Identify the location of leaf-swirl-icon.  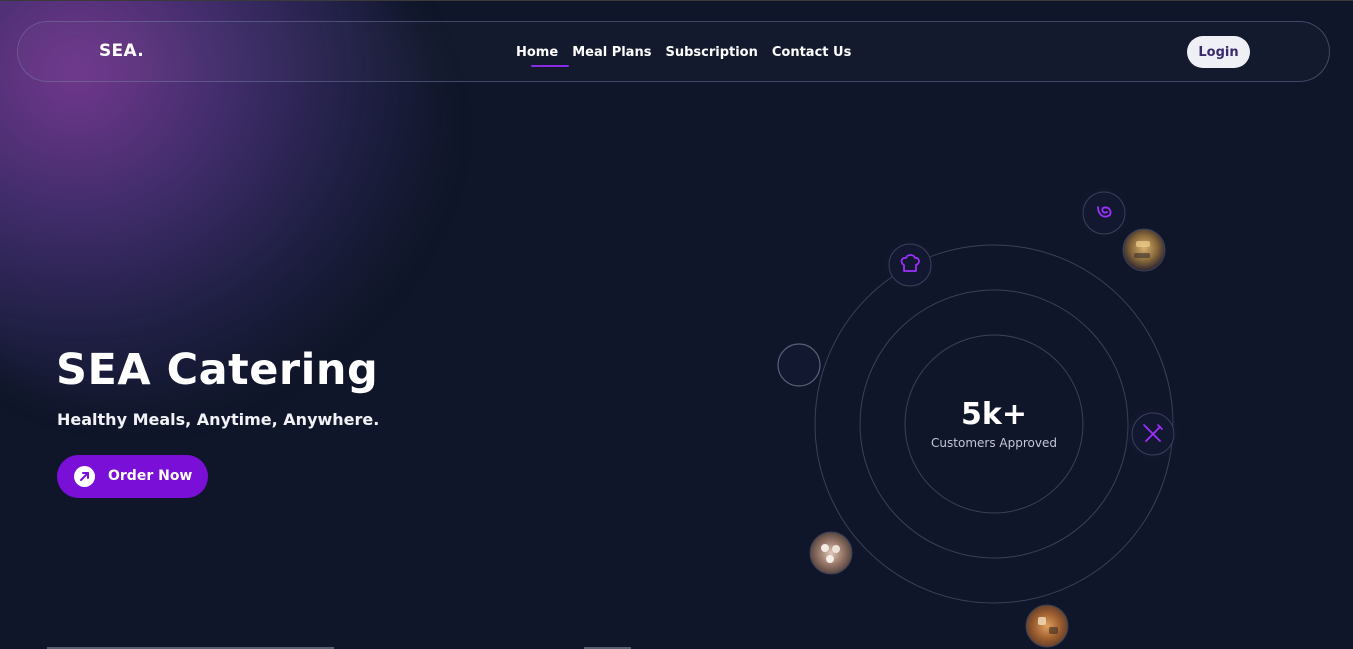
(1104, 213).